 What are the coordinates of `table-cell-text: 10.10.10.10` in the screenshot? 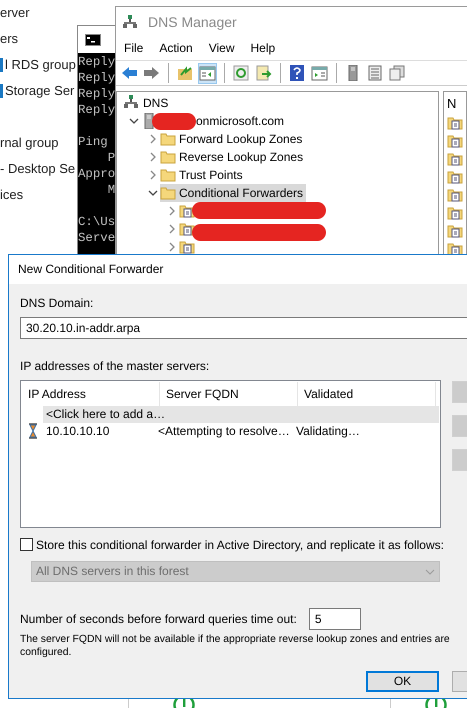 It's located at (77, 431).